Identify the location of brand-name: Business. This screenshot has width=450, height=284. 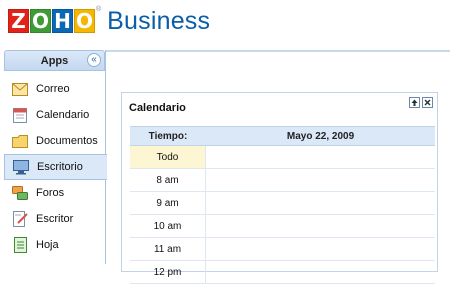
(159, 20).